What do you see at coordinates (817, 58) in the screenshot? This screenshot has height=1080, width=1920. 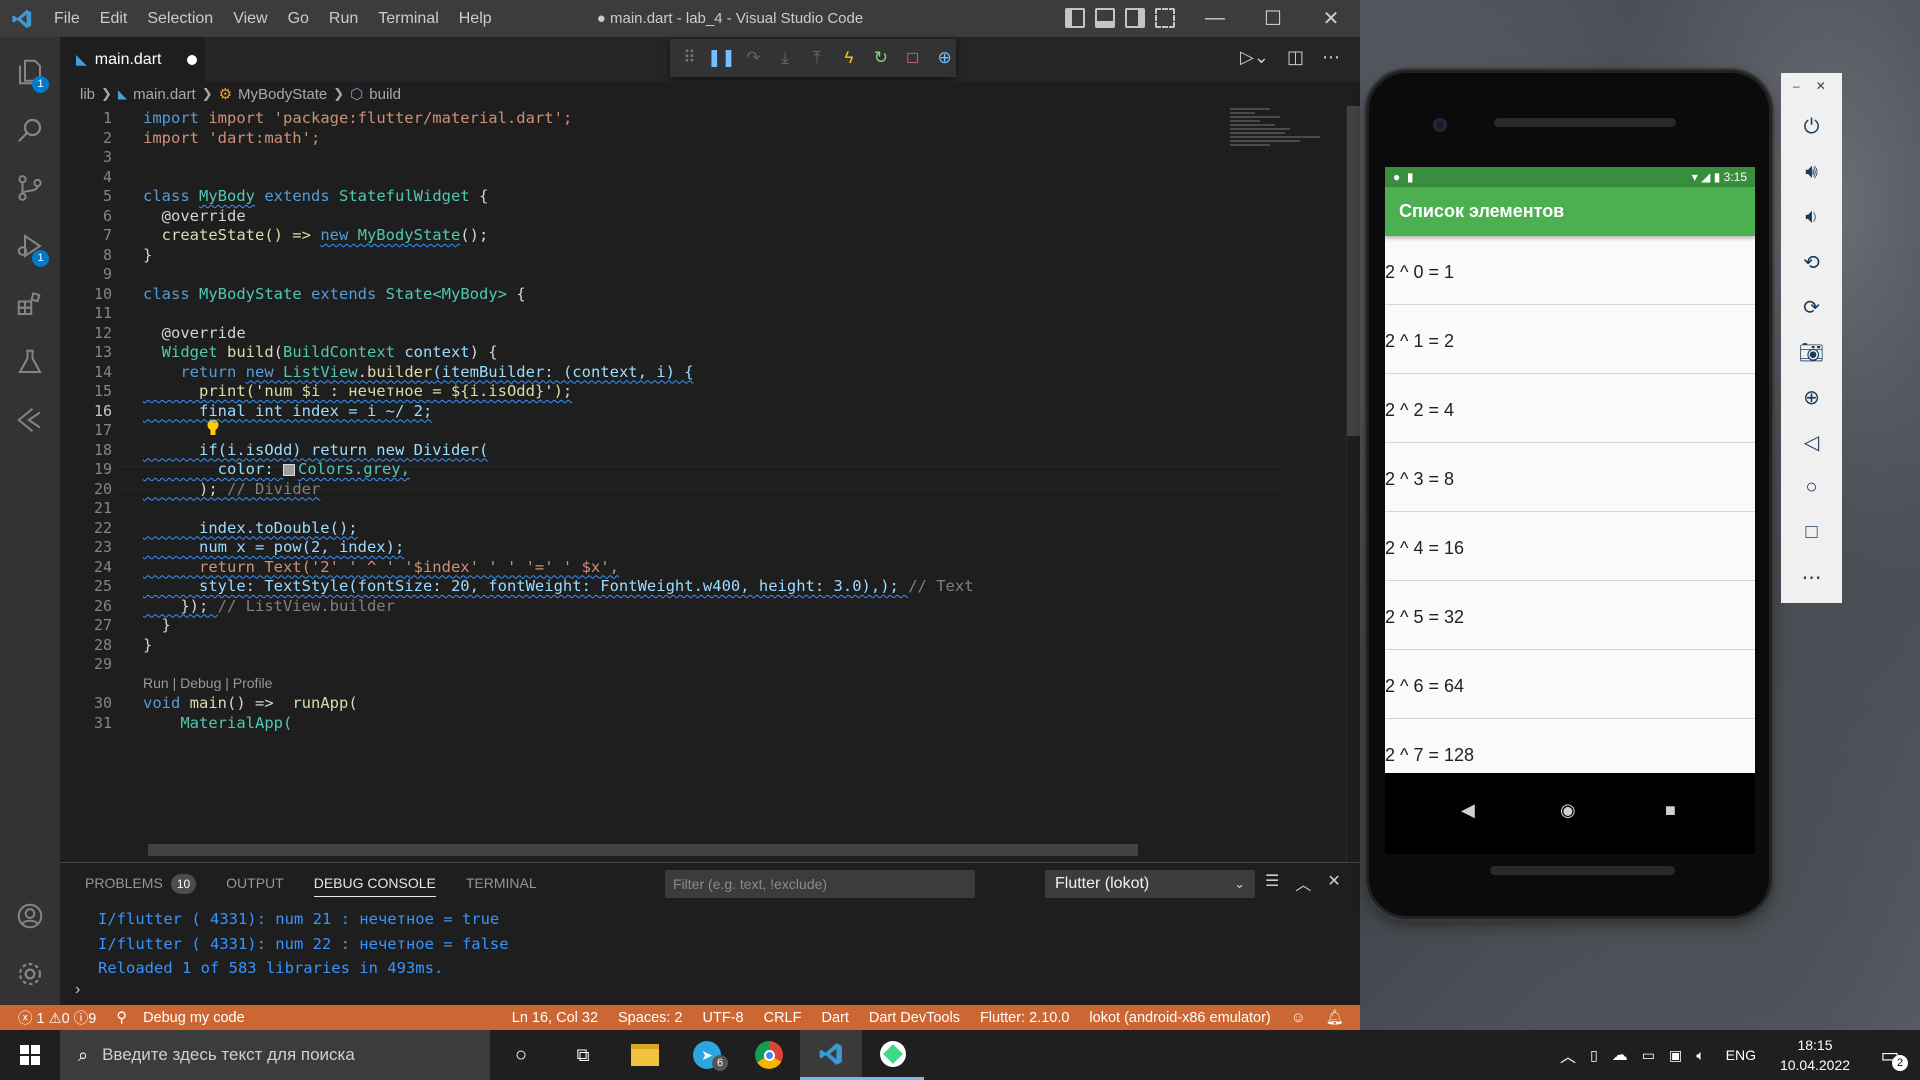 I see `step-out-icon: ⤒` at bounding box center [817, 58].